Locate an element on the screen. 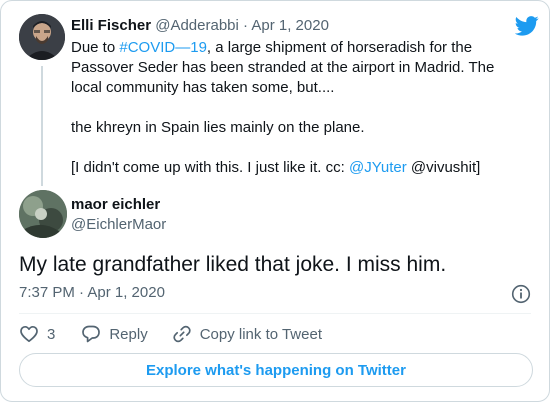 This screenshot has height=402, width=550. thread-connector-line is located at coordinates (42, 126).